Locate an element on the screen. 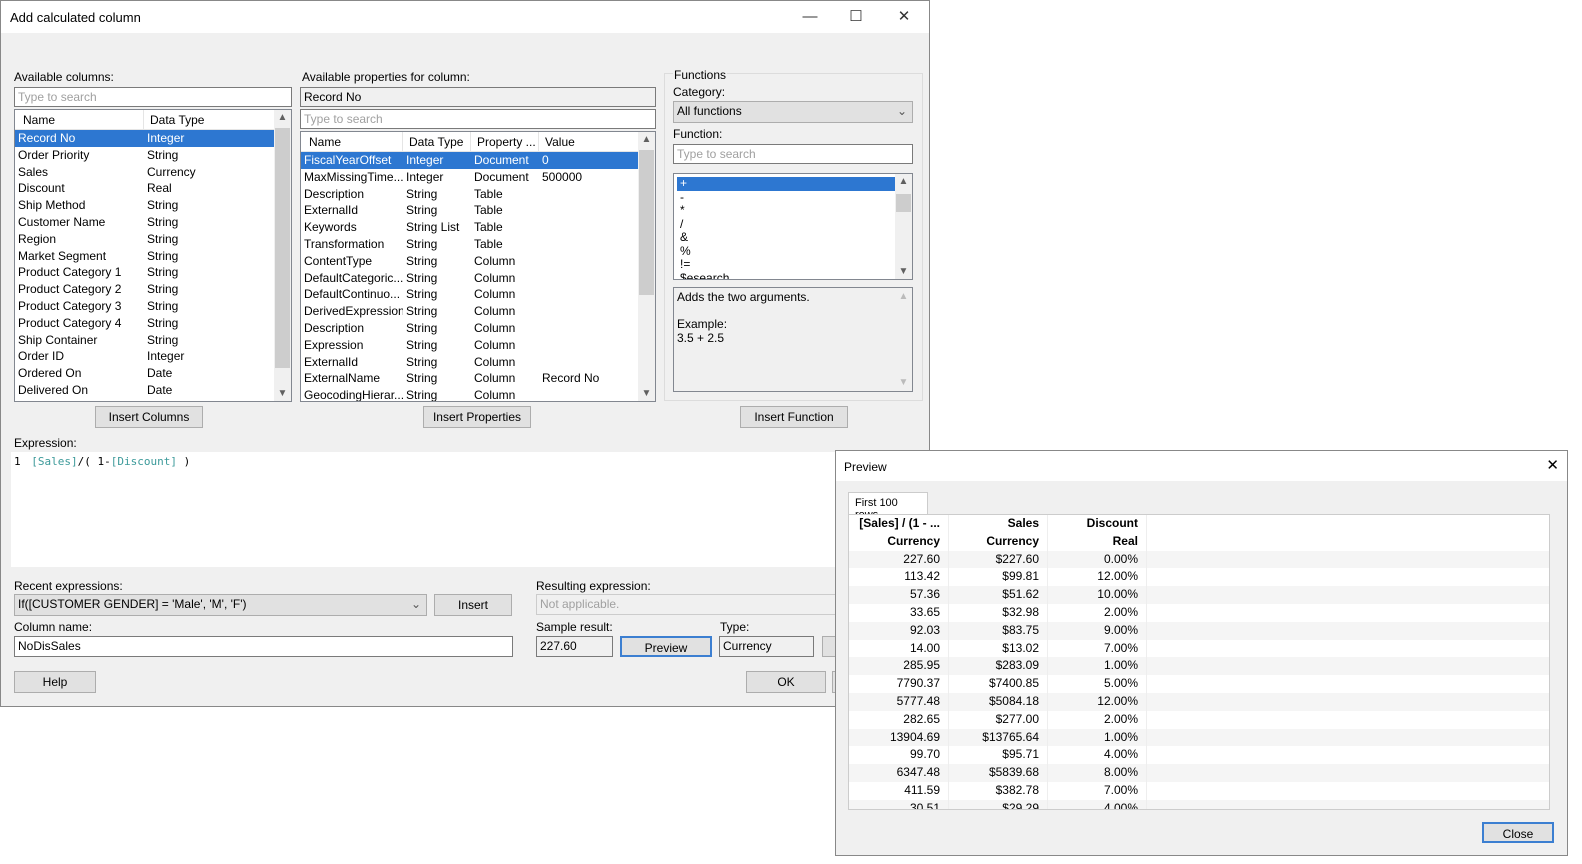 The height and width of the screenshot is (864, 1582). property-name: DerivedExpression is located at coordinates (353, 311).